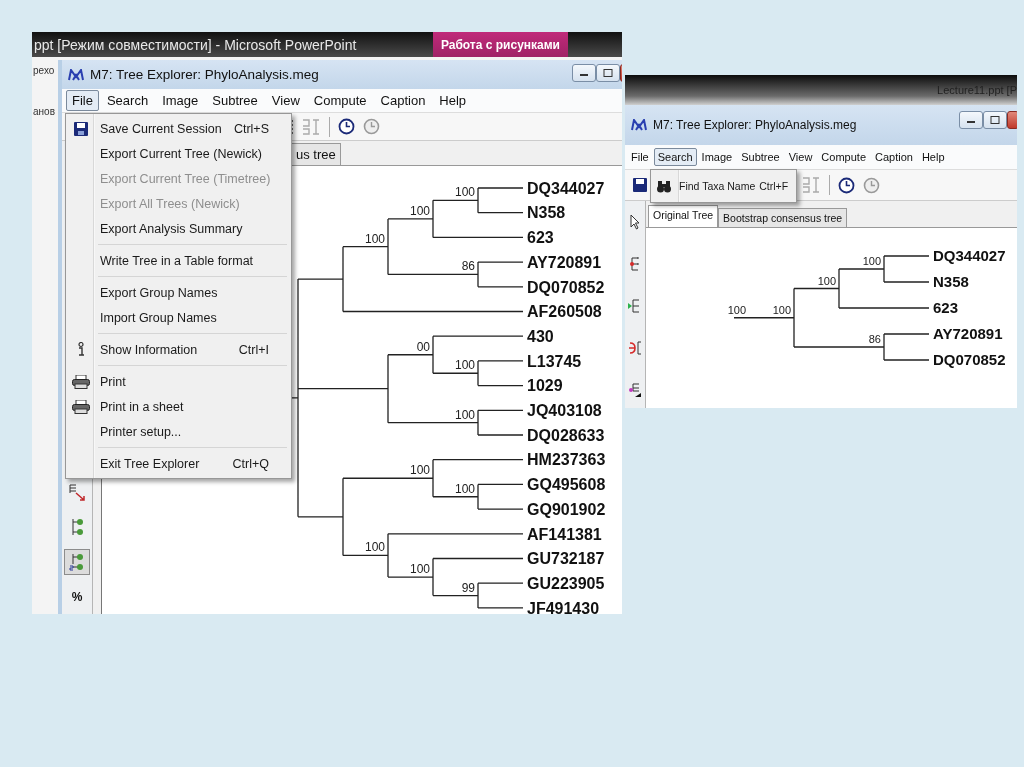 This screenshot has width=1024, height=767. What do you see at coordinates (566, 485) in the screenshot?
I see `taxon-label: GQ495608` at bounding box center [566, 485].